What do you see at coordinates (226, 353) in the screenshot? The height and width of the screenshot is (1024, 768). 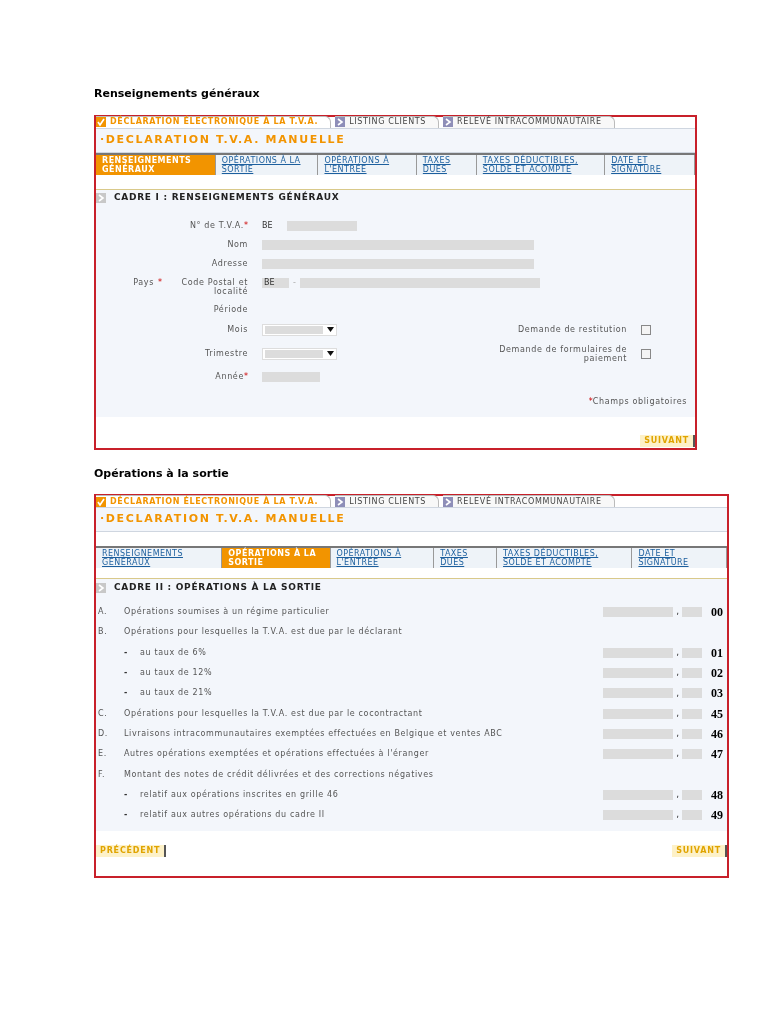 I see `field-label: Trimestre` at bounding box center [226, 353].